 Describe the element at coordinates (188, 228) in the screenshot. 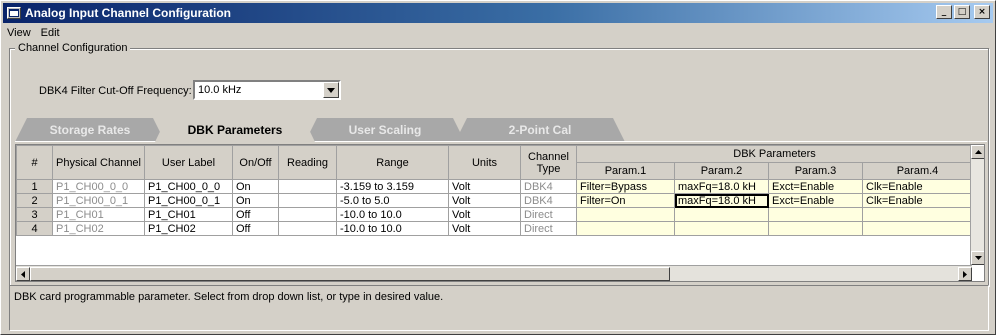

I see `cell-user-label: P1_CH02` at that location.